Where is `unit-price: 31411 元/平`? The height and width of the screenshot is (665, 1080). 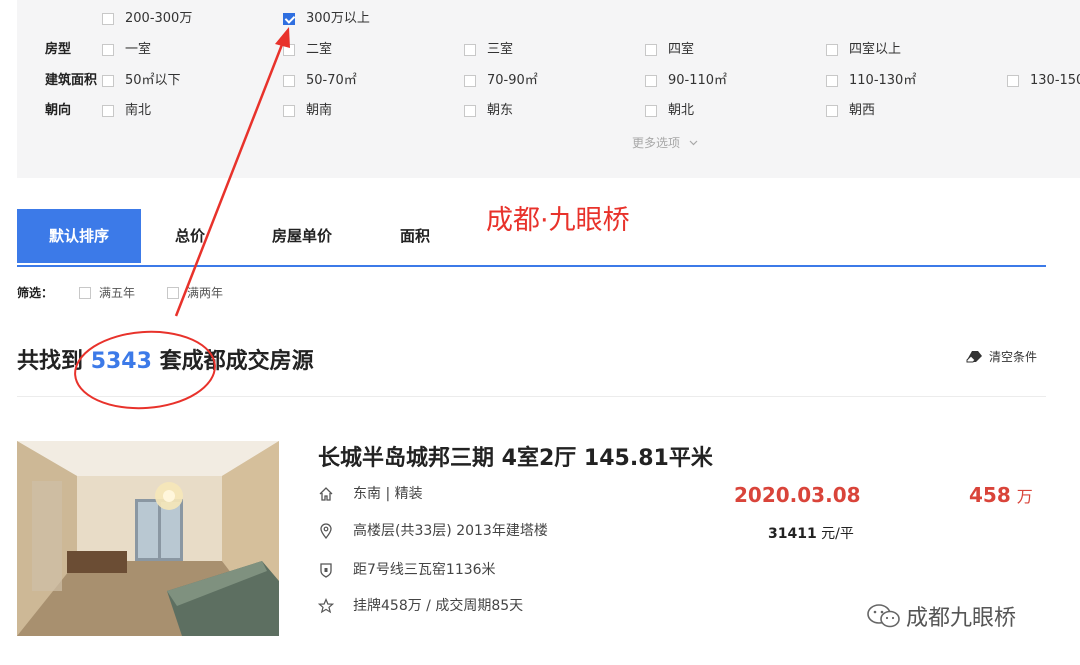 unit-price: 31411 元/平 is located at coordinates (811, 533).